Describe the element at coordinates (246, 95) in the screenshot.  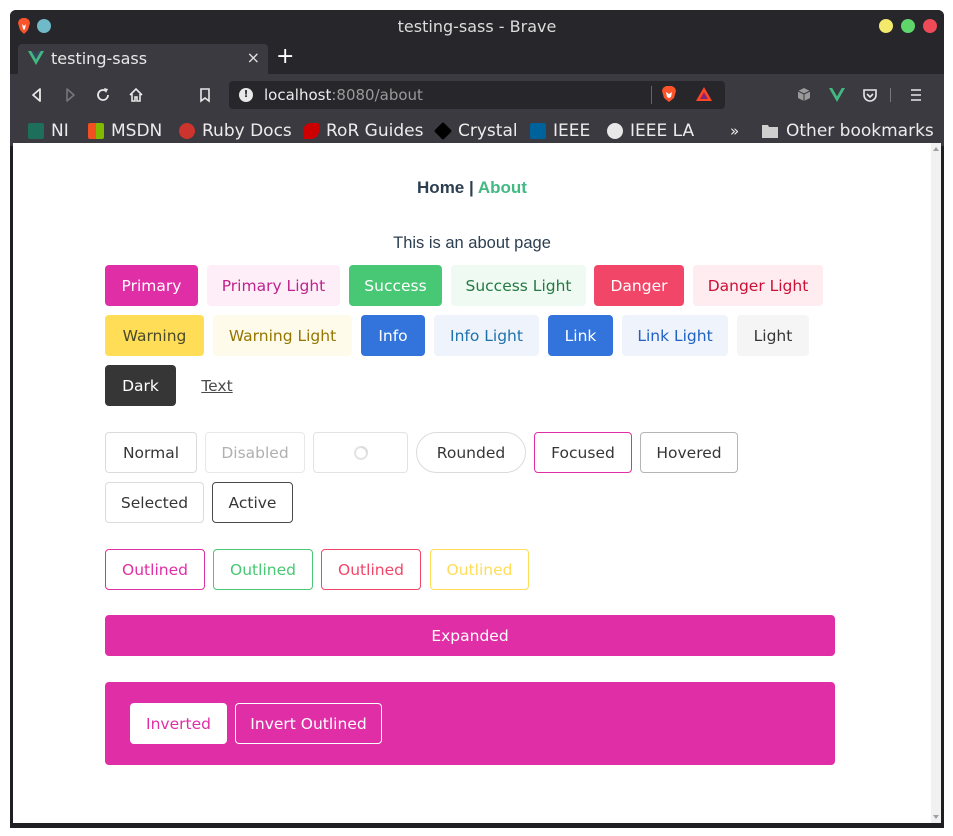
I see `info-icon: !` at that location.